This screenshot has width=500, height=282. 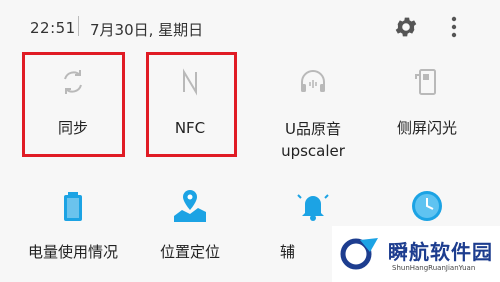 What do you see at coordinates (147, 30) in the screenshot?
I see `status-date: 7月30日, 星期日` at bounding box center [147, 30].